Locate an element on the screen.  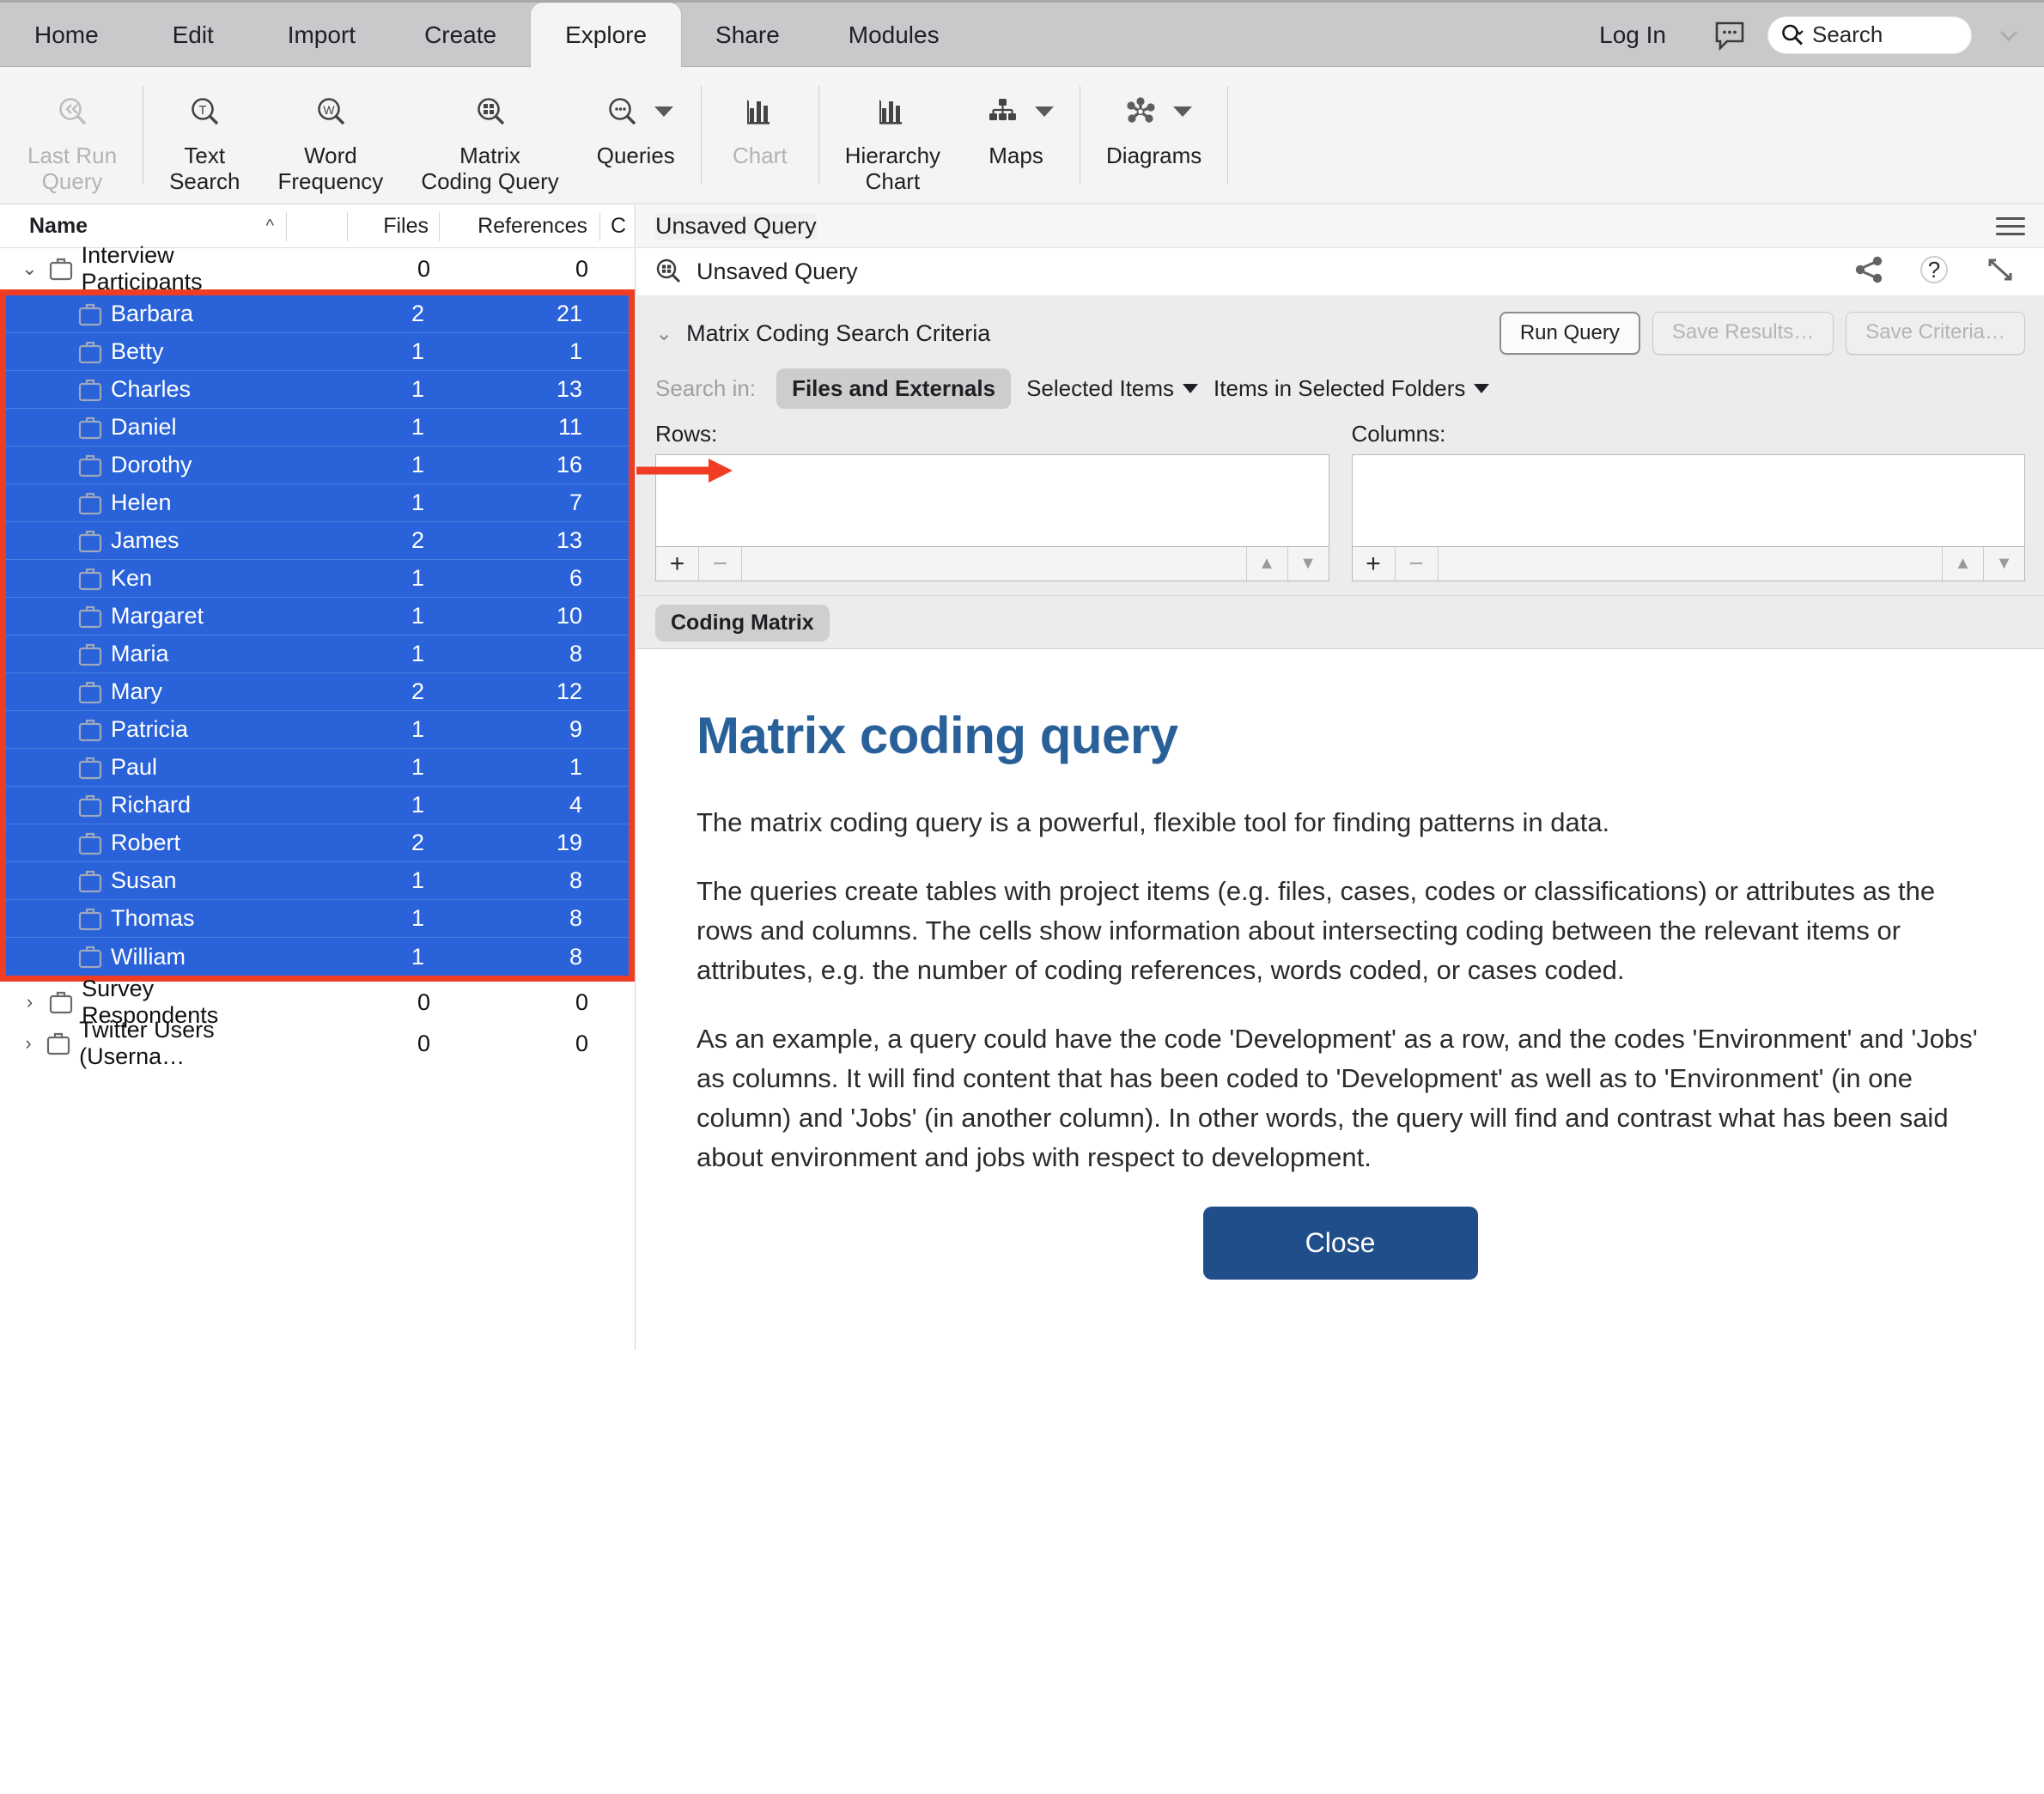
ribbon-diagrams: Diagrams is located at coordinates (1153, 117).